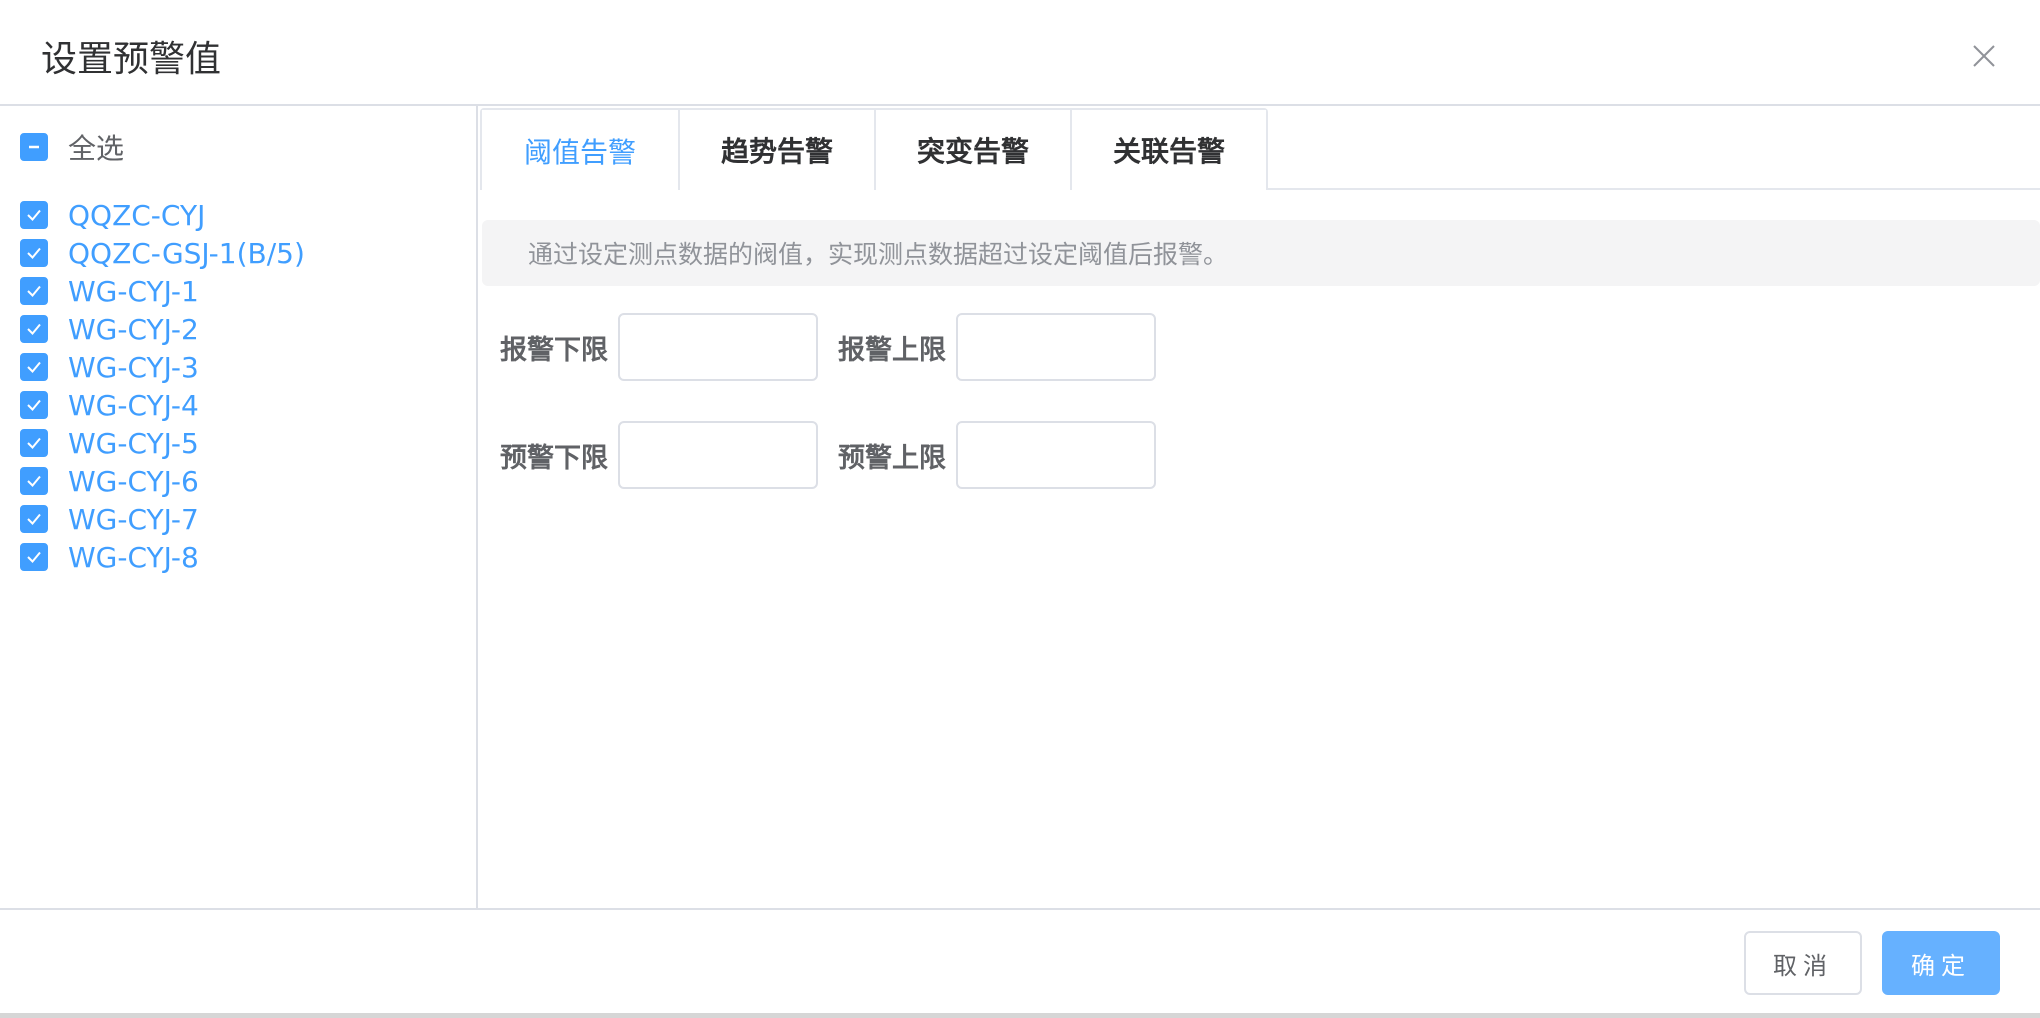  What do you see at coordinates (1168, 150) in the screenshot?
I see `tab-association-alarm: 关联告警` at bounding box center [1168, 150].